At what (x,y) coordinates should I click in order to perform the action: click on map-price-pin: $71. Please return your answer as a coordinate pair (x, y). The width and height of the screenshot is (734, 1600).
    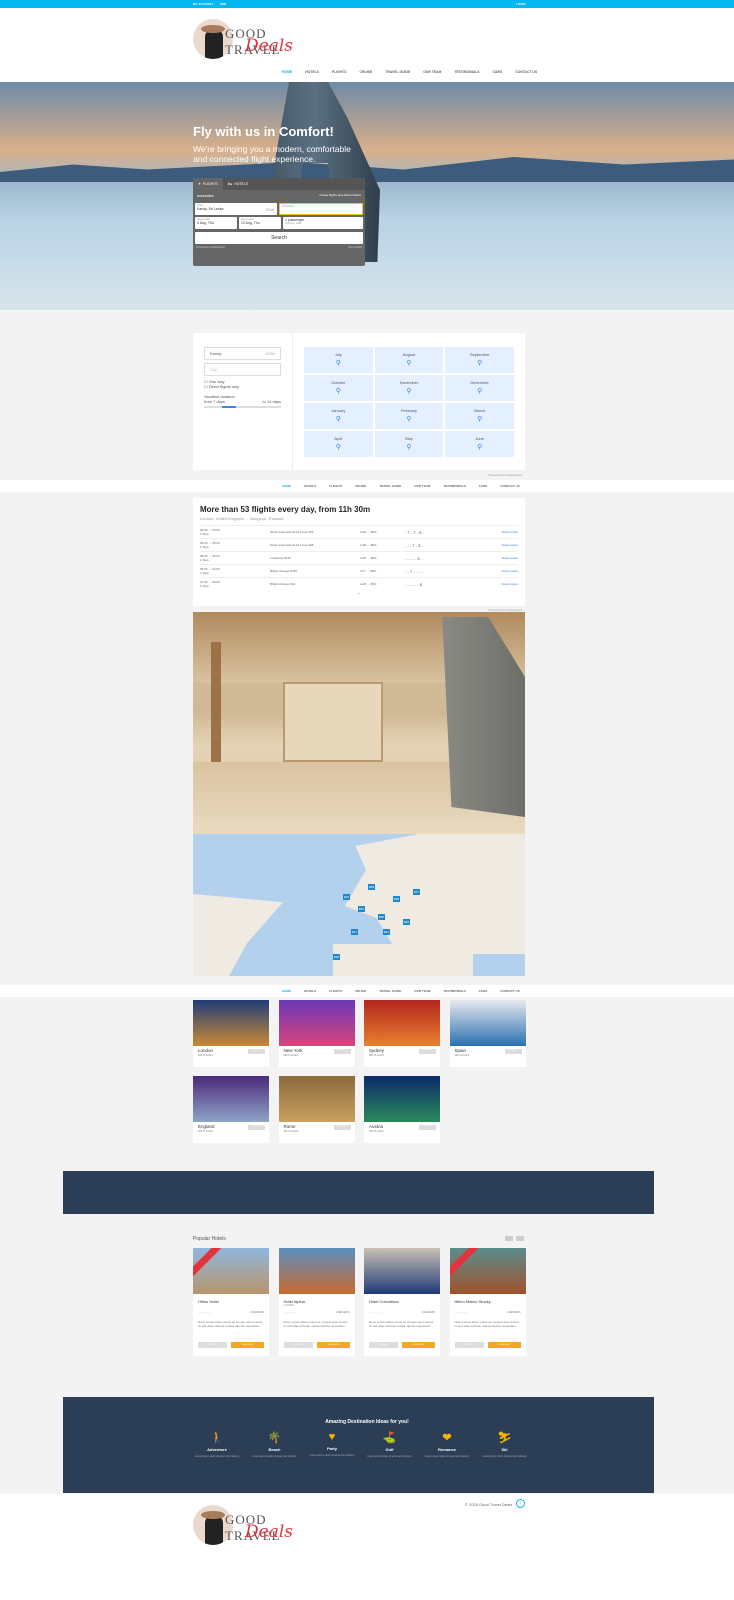
    Looking at the image, I should click on (355, 932).